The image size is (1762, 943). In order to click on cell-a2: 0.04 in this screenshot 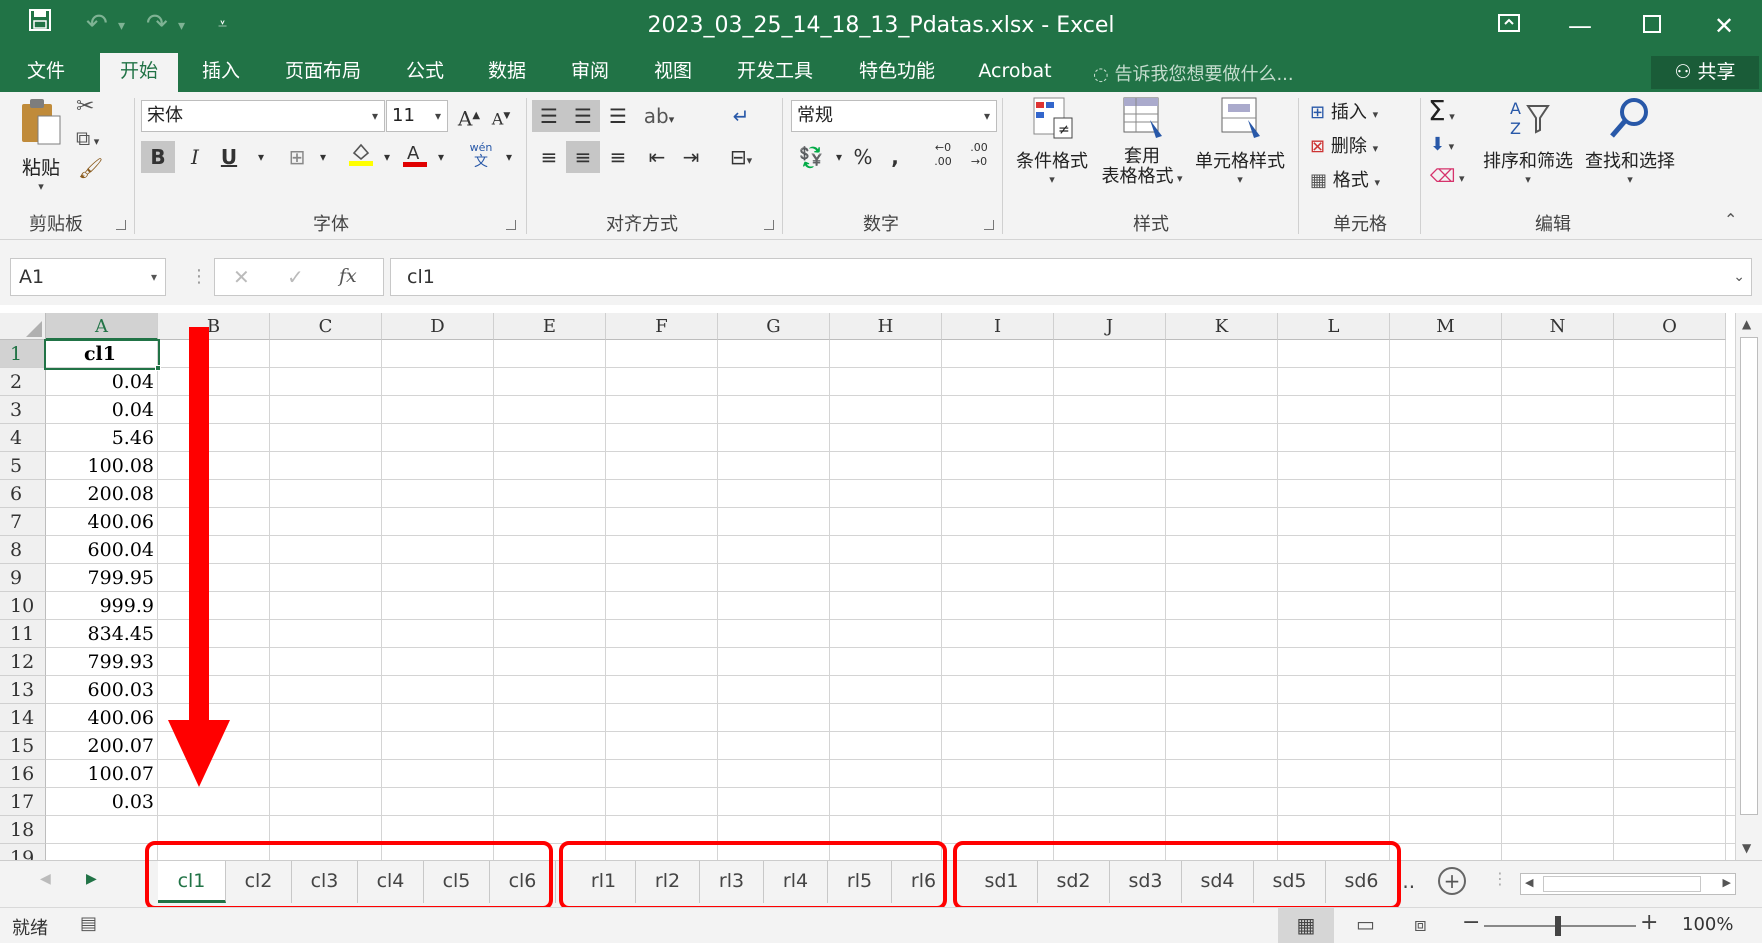, I will do `click(102, 382)`.